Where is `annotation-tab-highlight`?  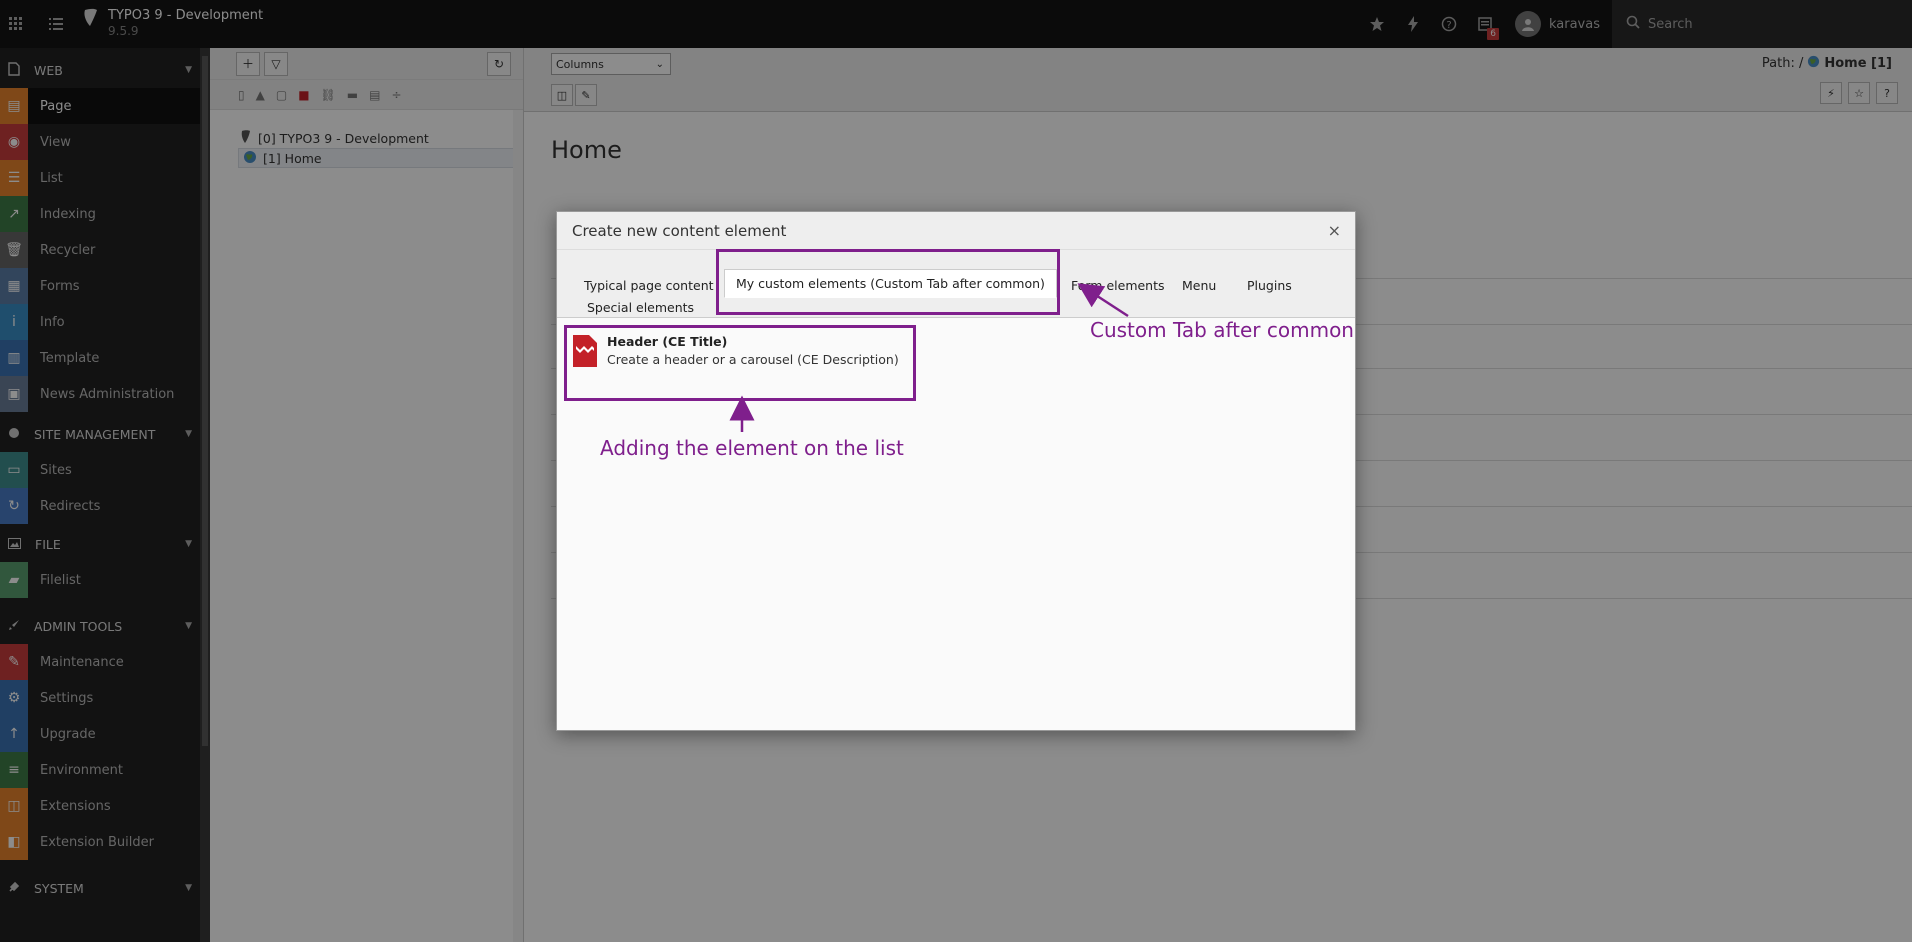 annotation-tab-highlight is located at coordinates (888, 282).